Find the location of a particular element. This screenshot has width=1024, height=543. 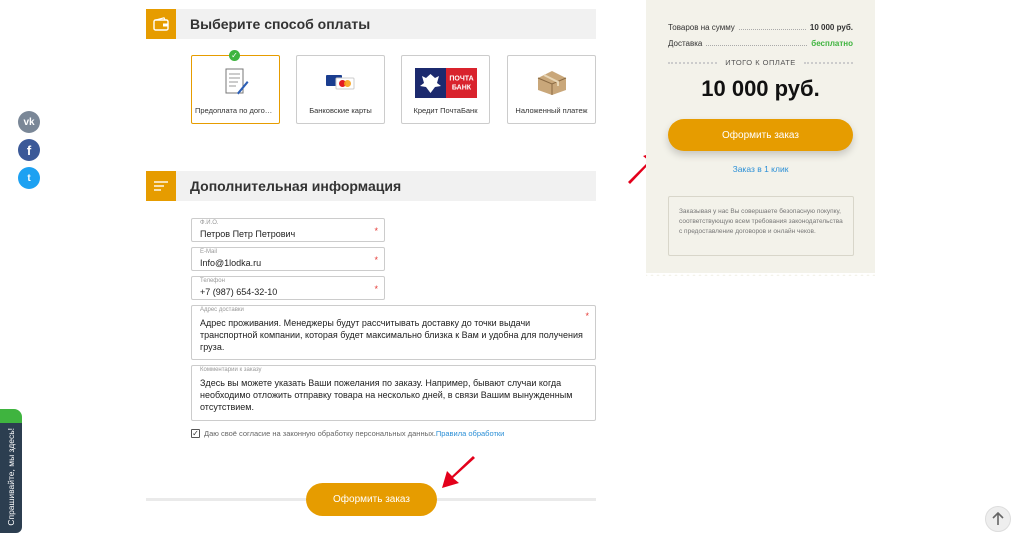

goods-value: 10 000 руб. is located at coordinates (831, 27).